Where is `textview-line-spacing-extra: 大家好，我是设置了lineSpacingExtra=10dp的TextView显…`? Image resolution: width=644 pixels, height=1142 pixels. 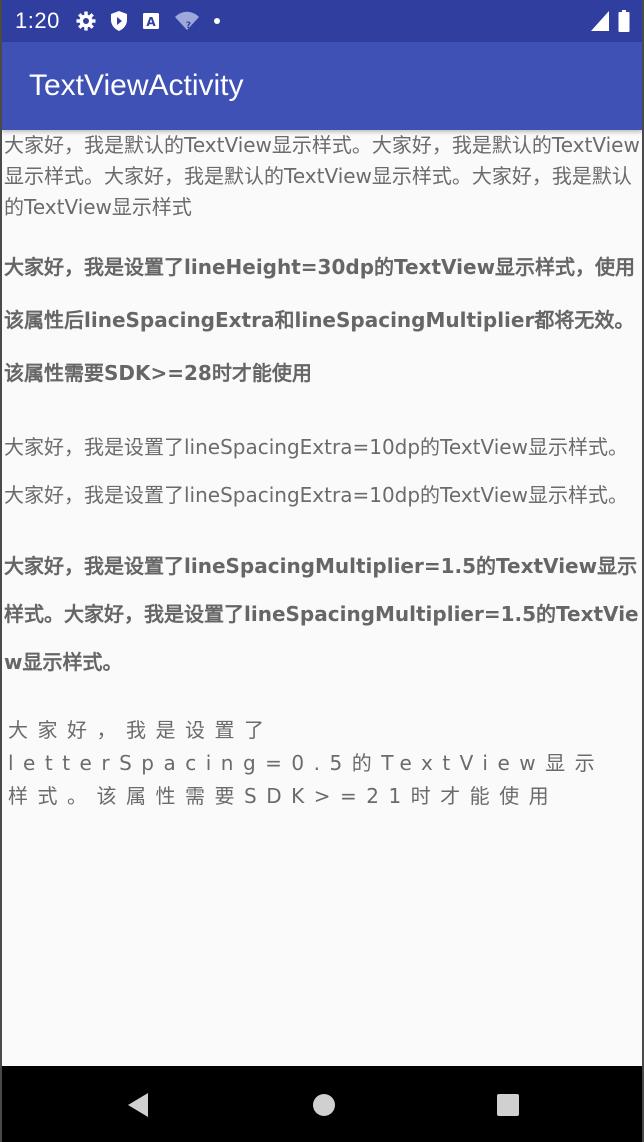 textview-line-spacing-extra: 大家好，我是设置了lineSpacingExtra=10dp的TextView显… is located at coordinates (316, 471).